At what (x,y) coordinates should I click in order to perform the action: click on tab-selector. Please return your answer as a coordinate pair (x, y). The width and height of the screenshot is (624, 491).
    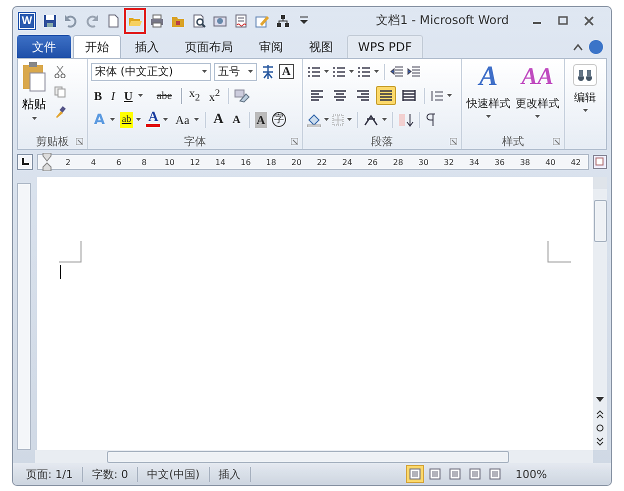
    Looking at the image, I should click on (25, 162).